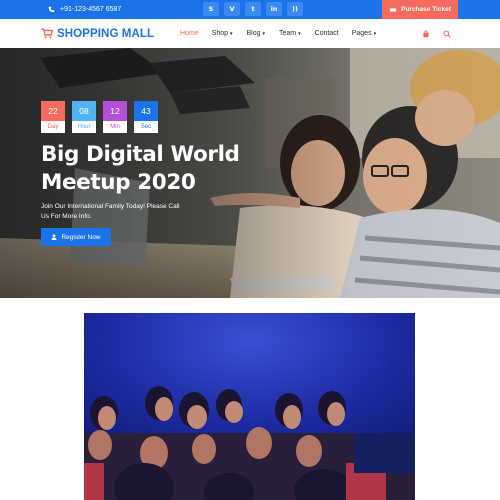  I want to click on nav-item-contact: Contact, so click(327, 33).